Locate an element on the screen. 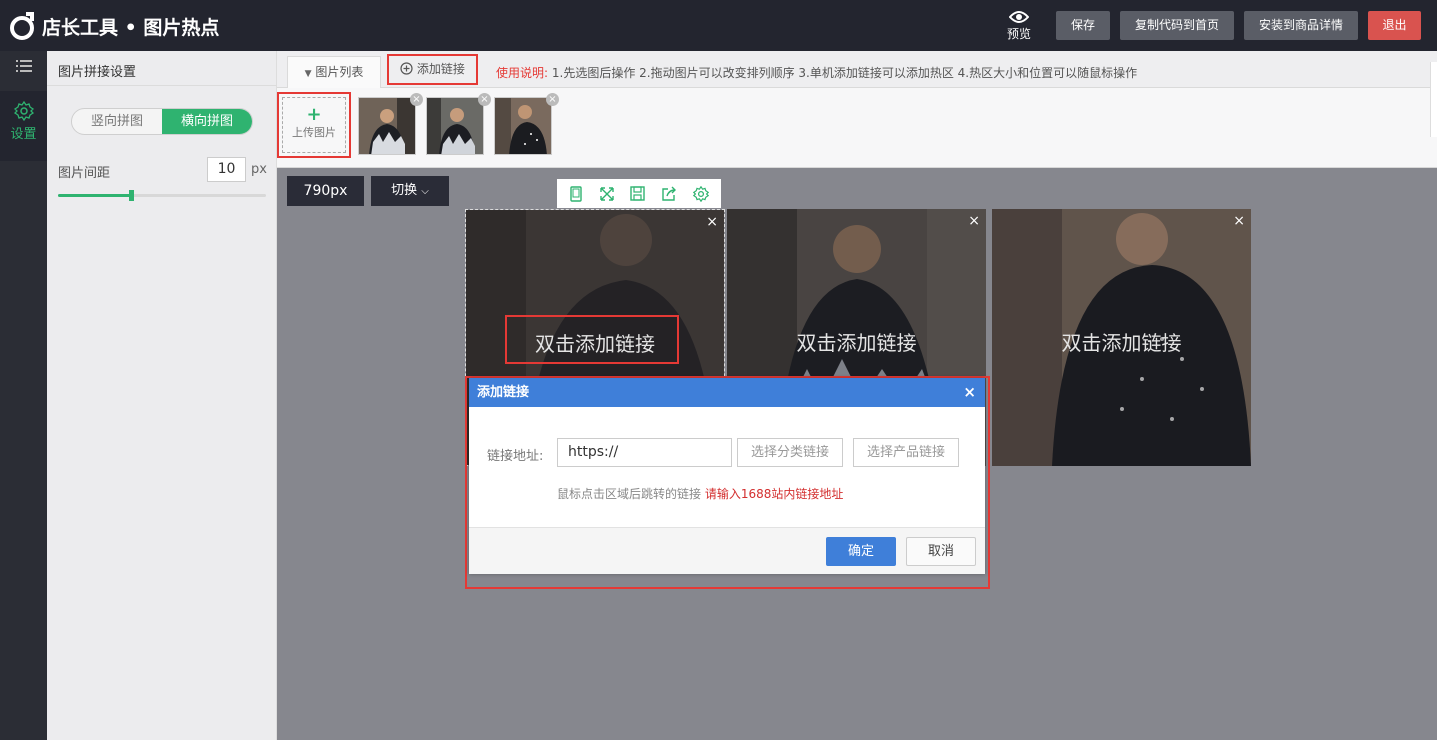  eye-icon is located at coordinates (1019, 17).